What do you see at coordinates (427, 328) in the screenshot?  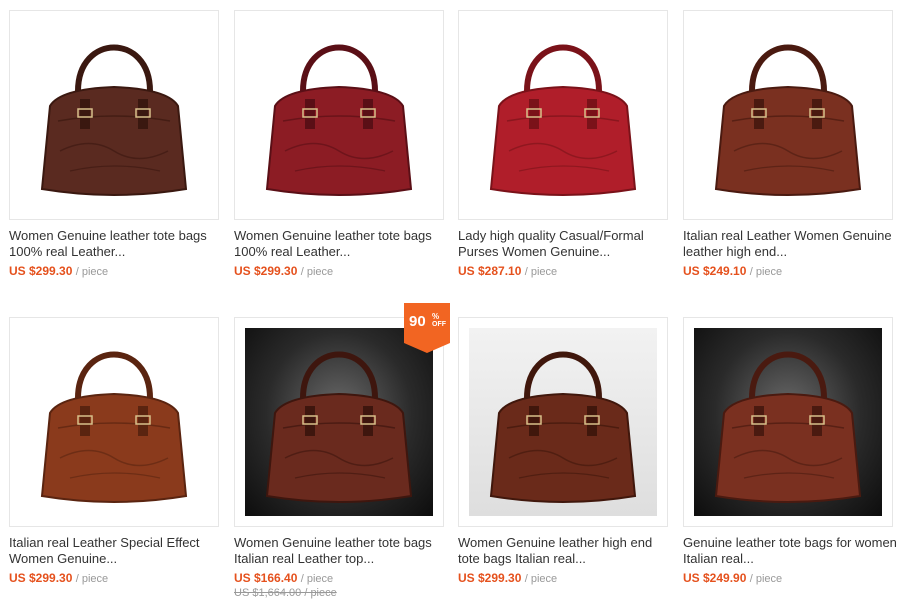 I see `discount-badge: 90 % OFF` at bounding box center [427, 328].